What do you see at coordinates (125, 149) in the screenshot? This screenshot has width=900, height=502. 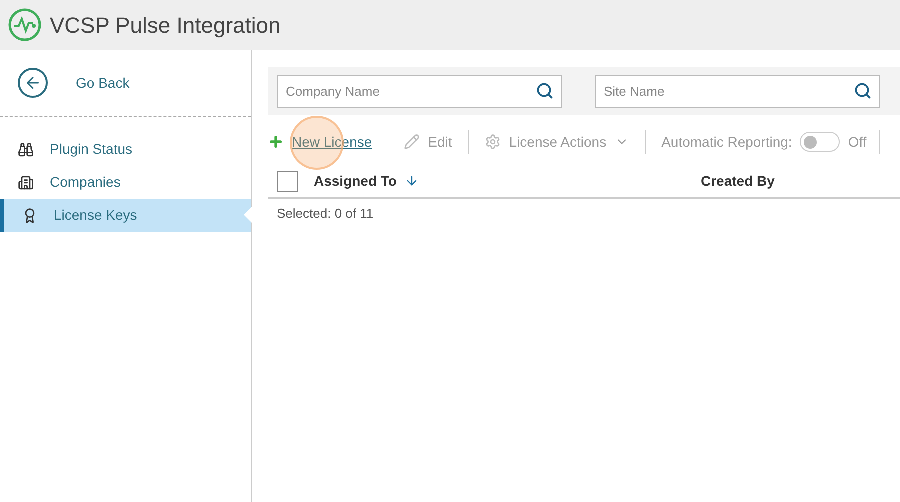 I see `sidebar-item: Plugin Status` at bounding box center [125, 149].